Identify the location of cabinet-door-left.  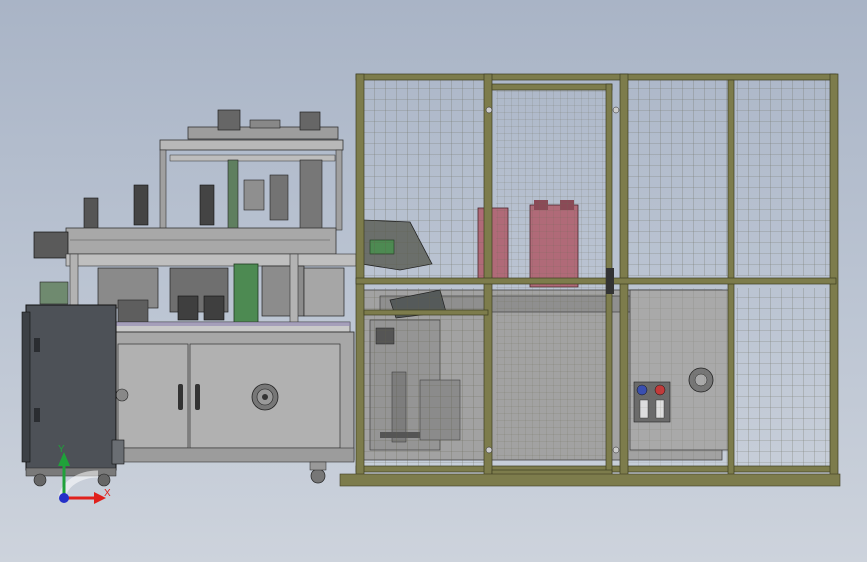
(153, 396).